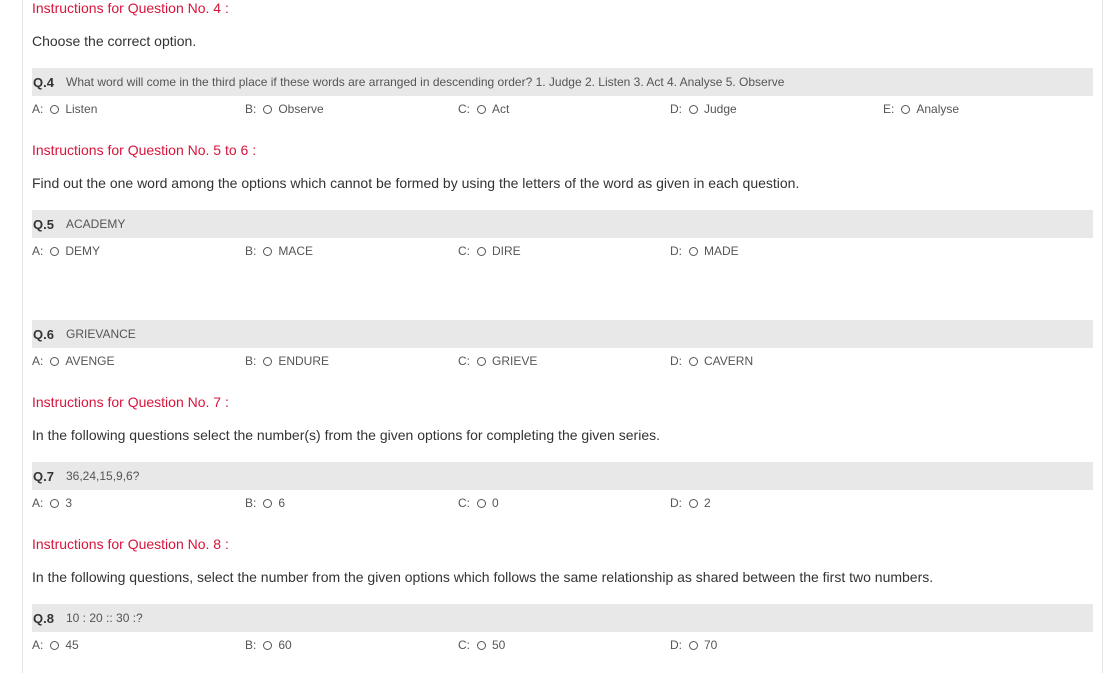  What do you see at coordinates (707, 503) in the screenshot?
I see `option-label: 2` at bounding box center [707, 503].